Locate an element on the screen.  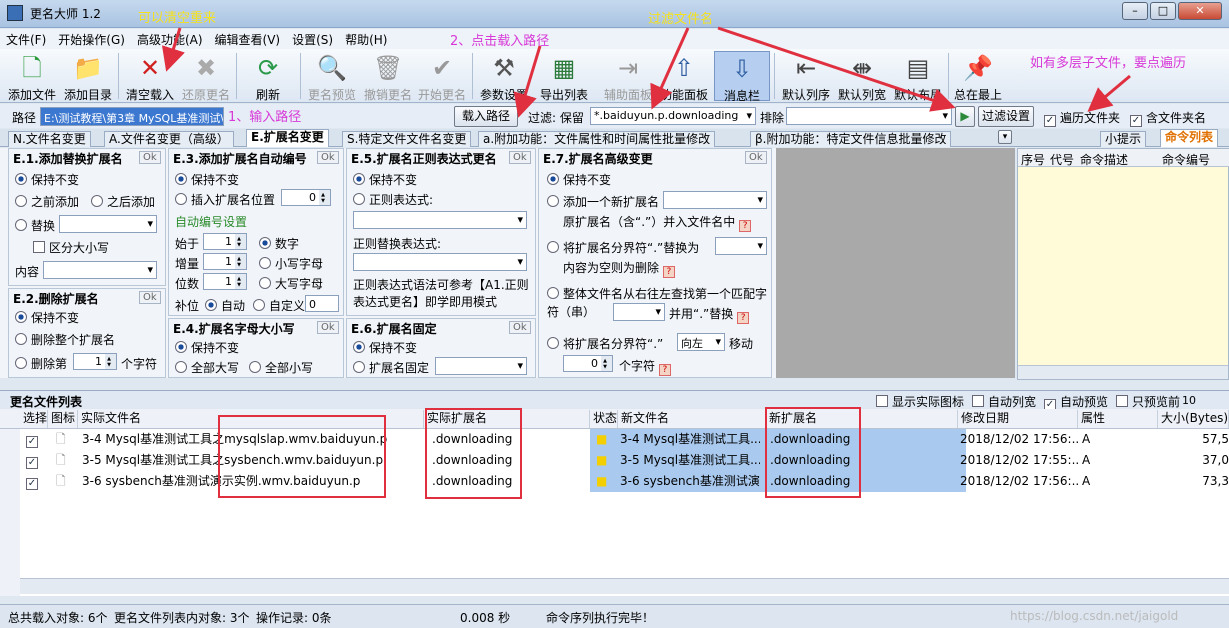
arrow-load is located at coordinates (527, 81).